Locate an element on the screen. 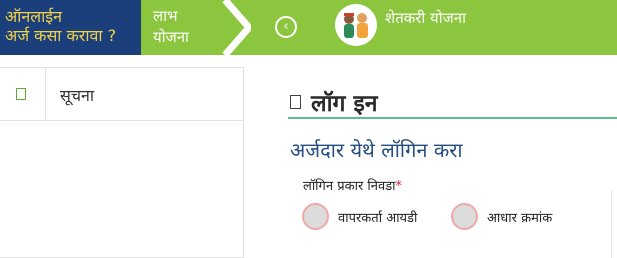  radio-option-aadhaar: आधार क्रमांक is located at coordinates (501, 216).